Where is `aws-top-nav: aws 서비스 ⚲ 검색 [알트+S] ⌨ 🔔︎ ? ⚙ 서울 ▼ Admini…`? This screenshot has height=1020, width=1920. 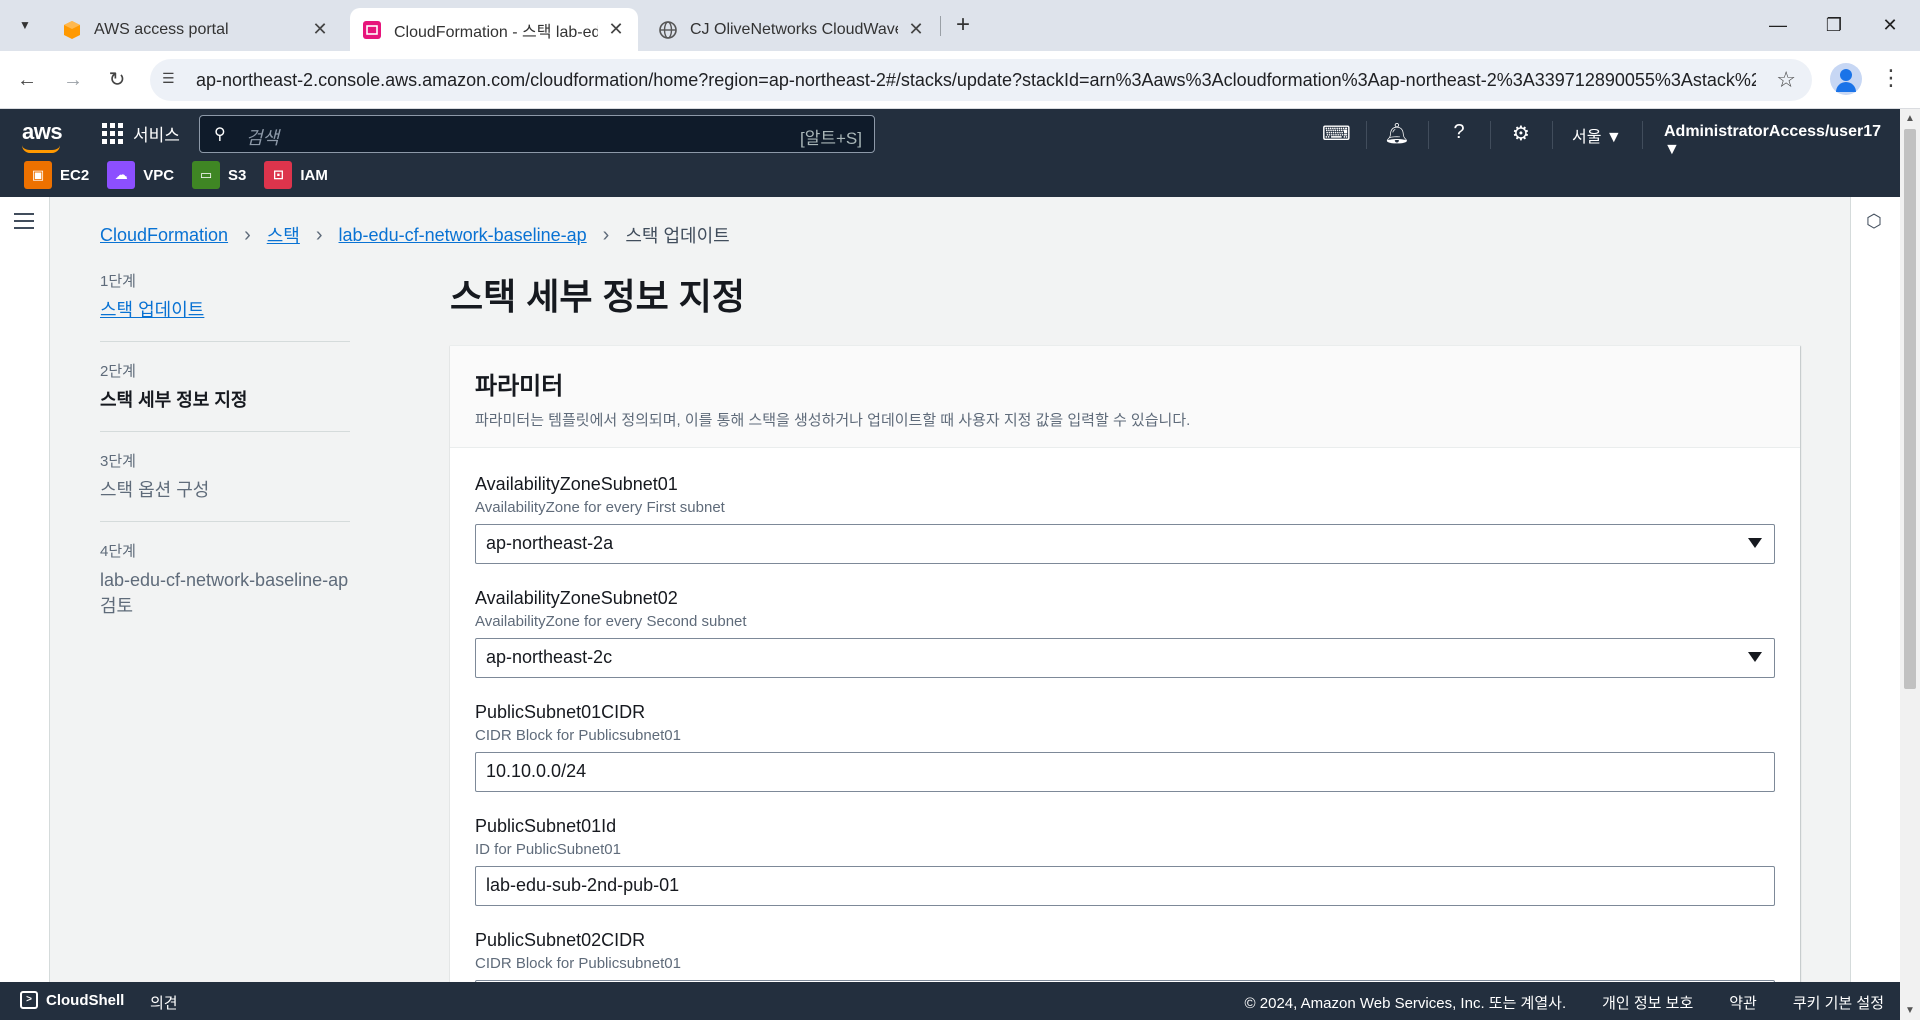
aws-top-nav: aws 서비스 ⚲ 검색 [알트+S] ⌨ 🔔︎ ? ⚙ 서울 ▼ Admini… is located at coordinates (950, 153).